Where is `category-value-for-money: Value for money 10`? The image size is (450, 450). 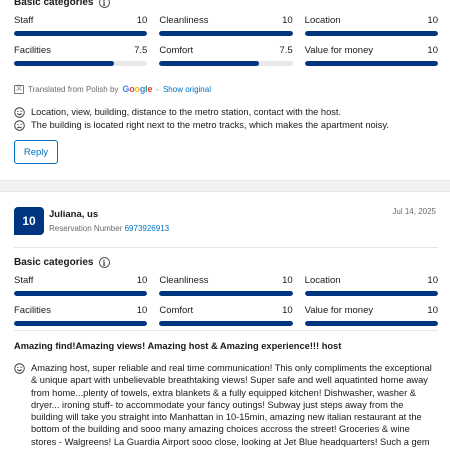 category-value-for-money: Value for money 10 is located at coordinates (371, 60).